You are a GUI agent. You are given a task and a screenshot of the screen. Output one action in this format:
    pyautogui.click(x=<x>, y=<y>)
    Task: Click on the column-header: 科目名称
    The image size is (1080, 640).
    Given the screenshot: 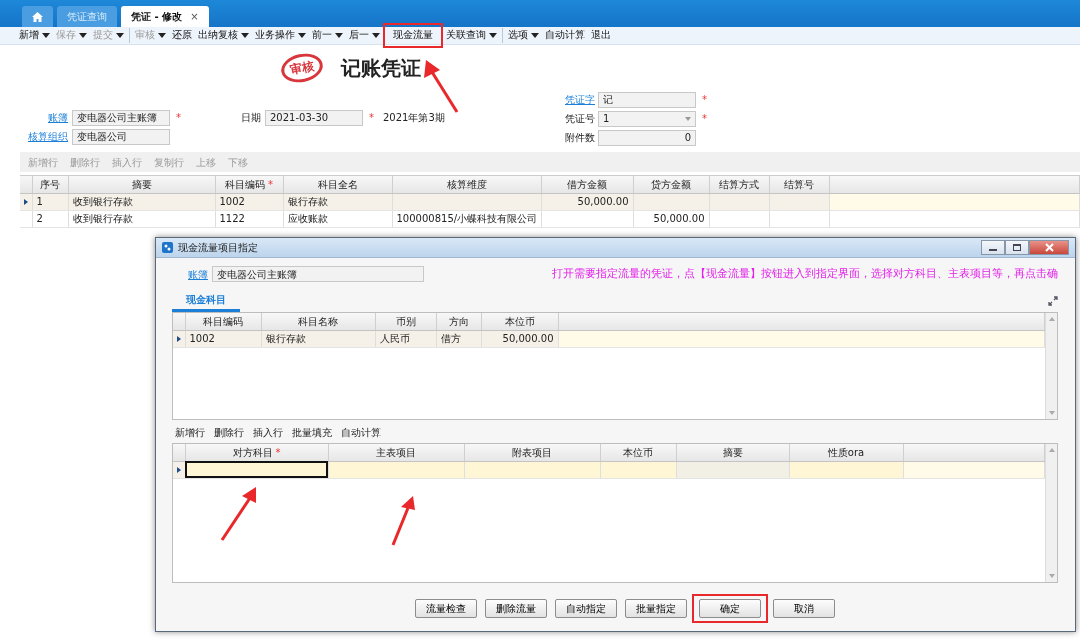 What is the action you would take?
    pyautogui.click(x=318, y=321)
    